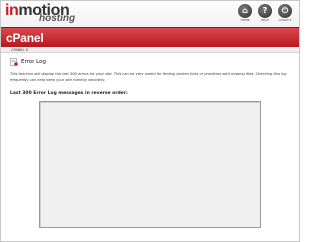 The image size is (320, 242). I want to click on home-icon: ⌂, so click(245, 11).